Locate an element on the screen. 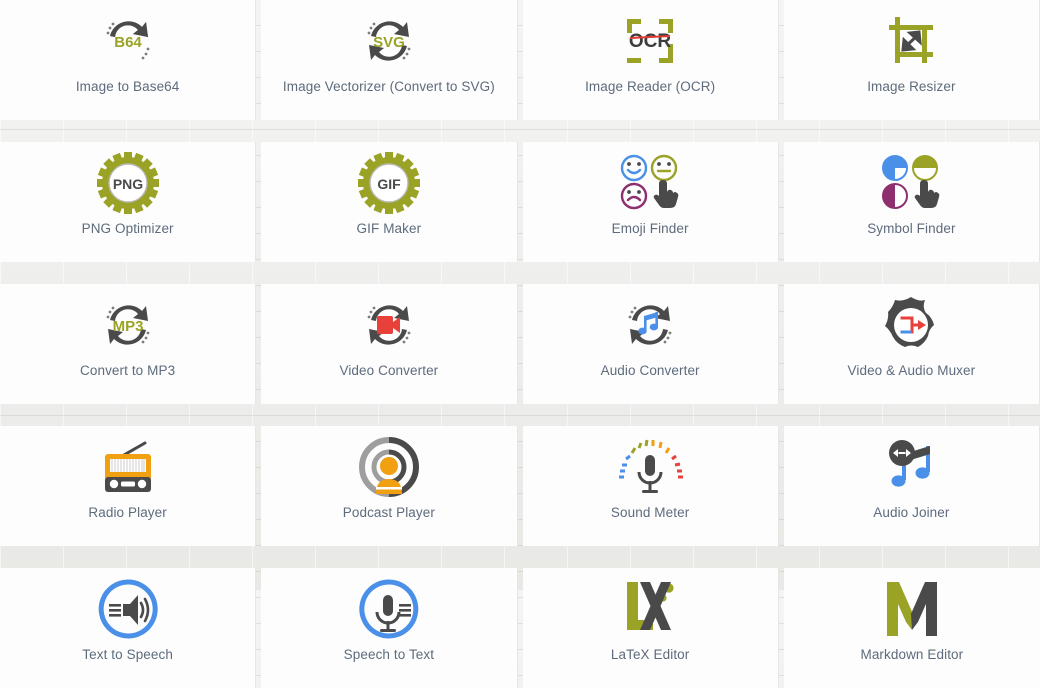  icon-text-png: PNG is located at coordinates (127, 184).